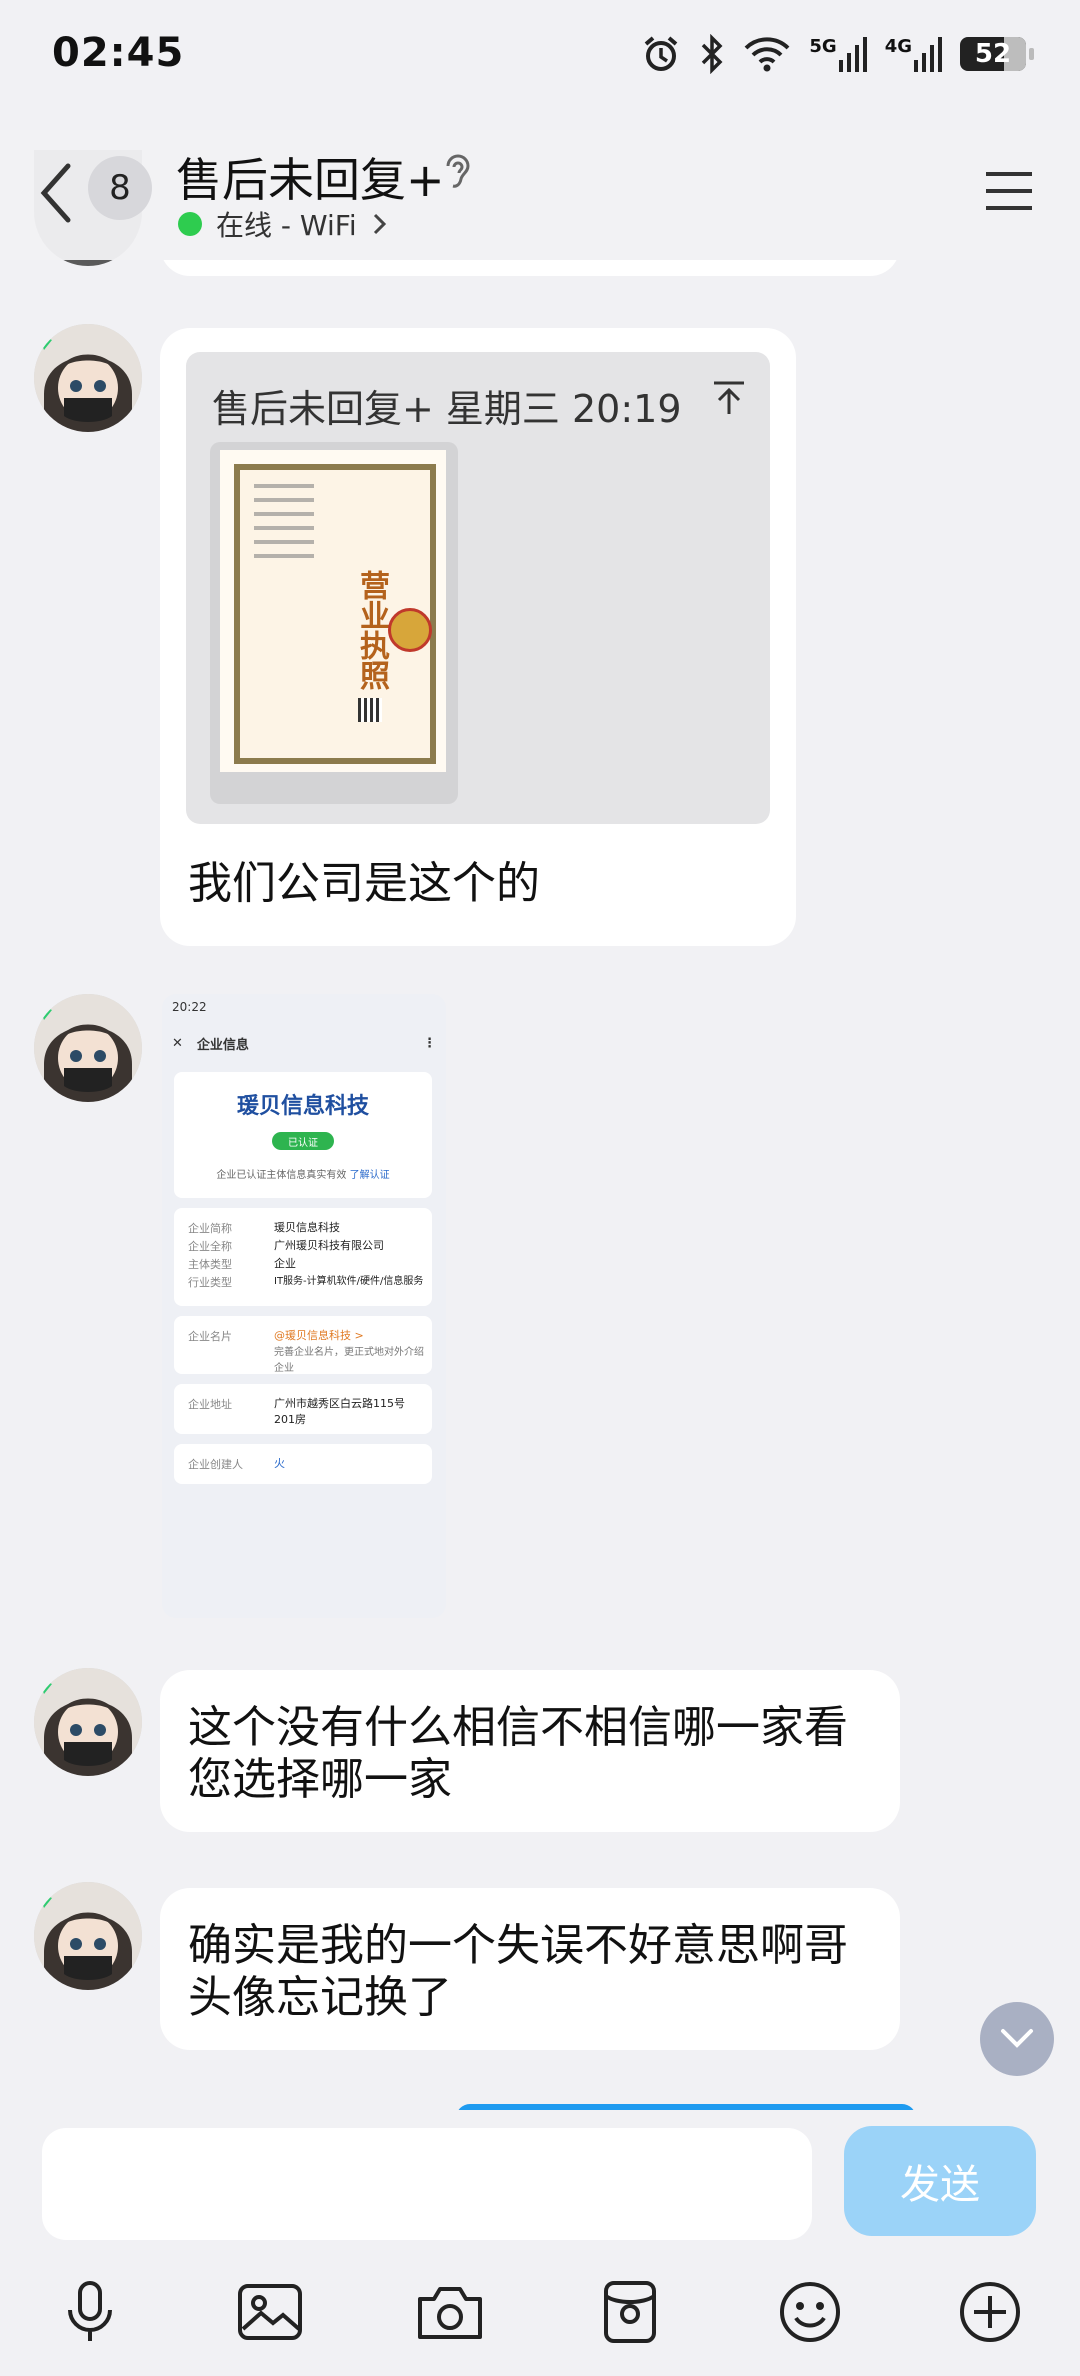 This screenshot has width=1080, height=2376. Describe the element at coordinates (410, 630) in the screenshot. I see `national-emblem-icon` at that location.